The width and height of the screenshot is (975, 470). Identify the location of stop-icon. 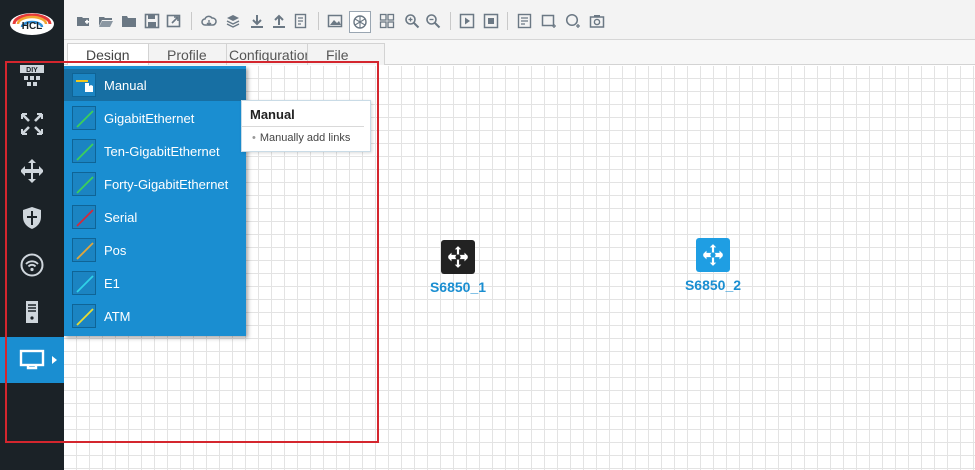
(491, 21).